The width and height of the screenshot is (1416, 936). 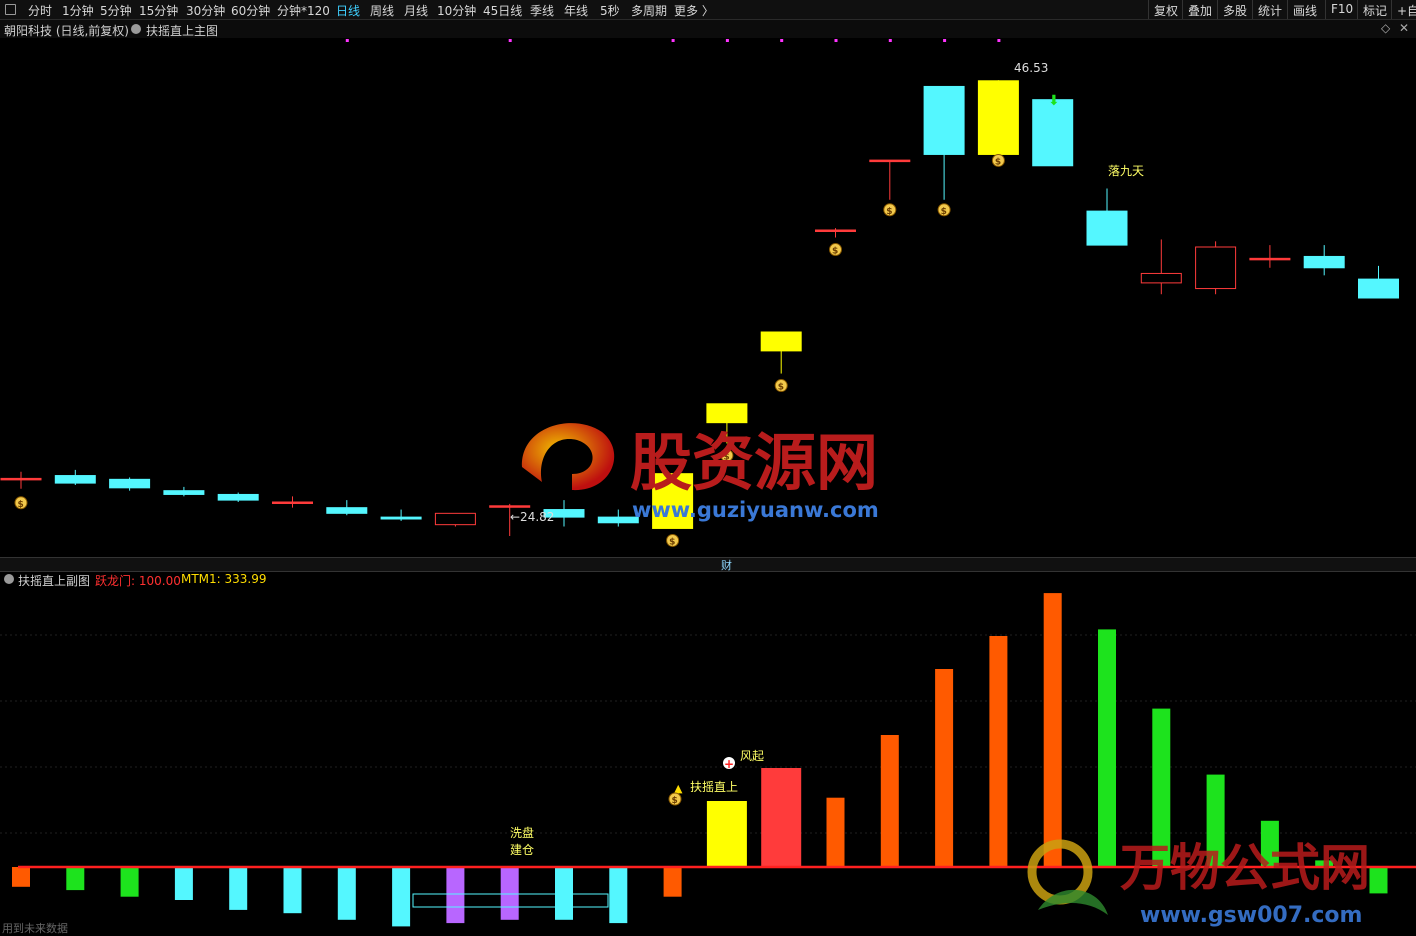 I want to click on toolbar-right-item-2: 多股, so click(x=1235, y=10).